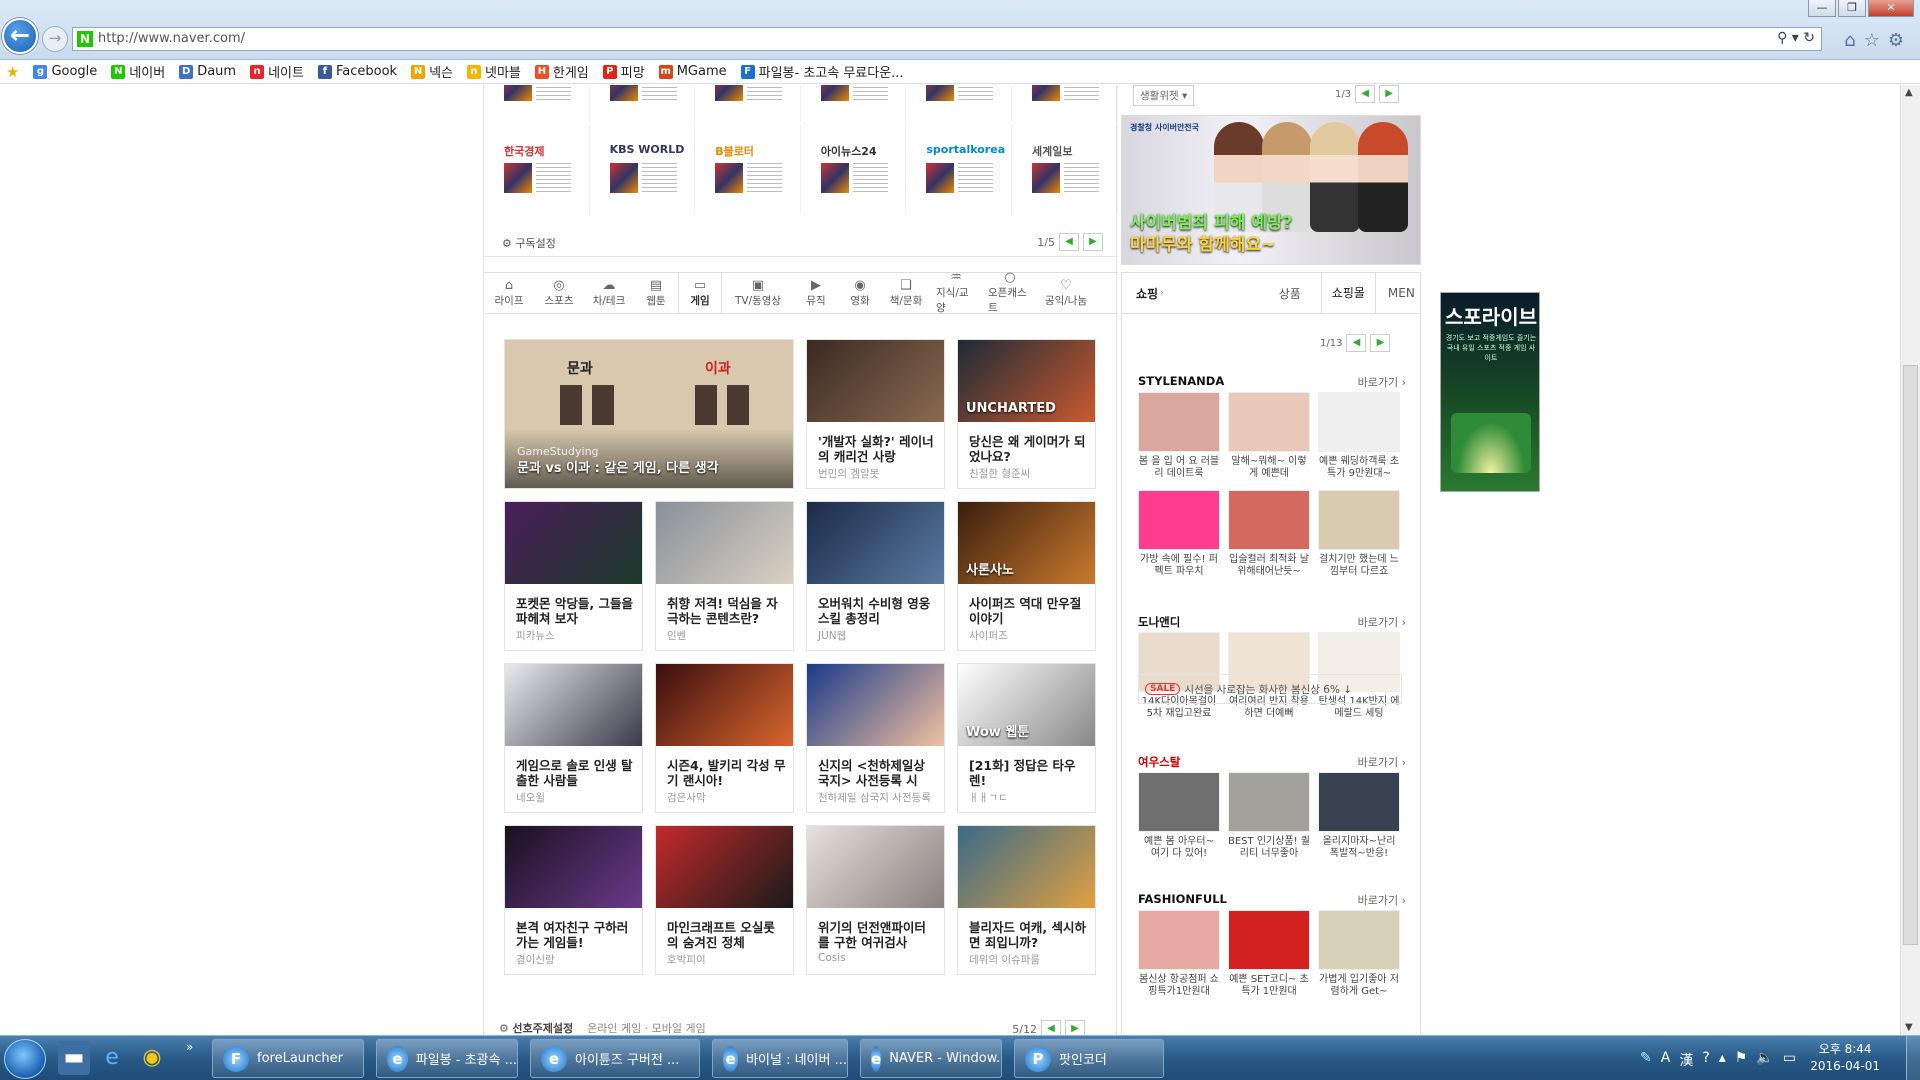  What do you see at coordinates (1359, 436) in the screenshot?
I see `shop-product: 예쁜 웨딩하객룩 초특가 9만원대~` at bounding box center [1359, 436].